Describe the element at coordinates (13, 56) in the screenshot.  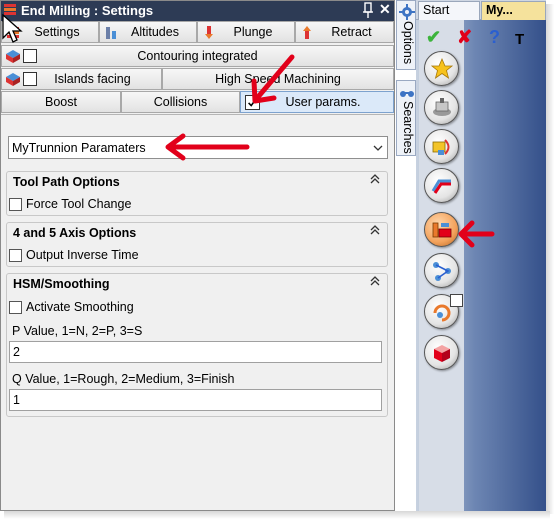
I see `contouring-icon` at that location.